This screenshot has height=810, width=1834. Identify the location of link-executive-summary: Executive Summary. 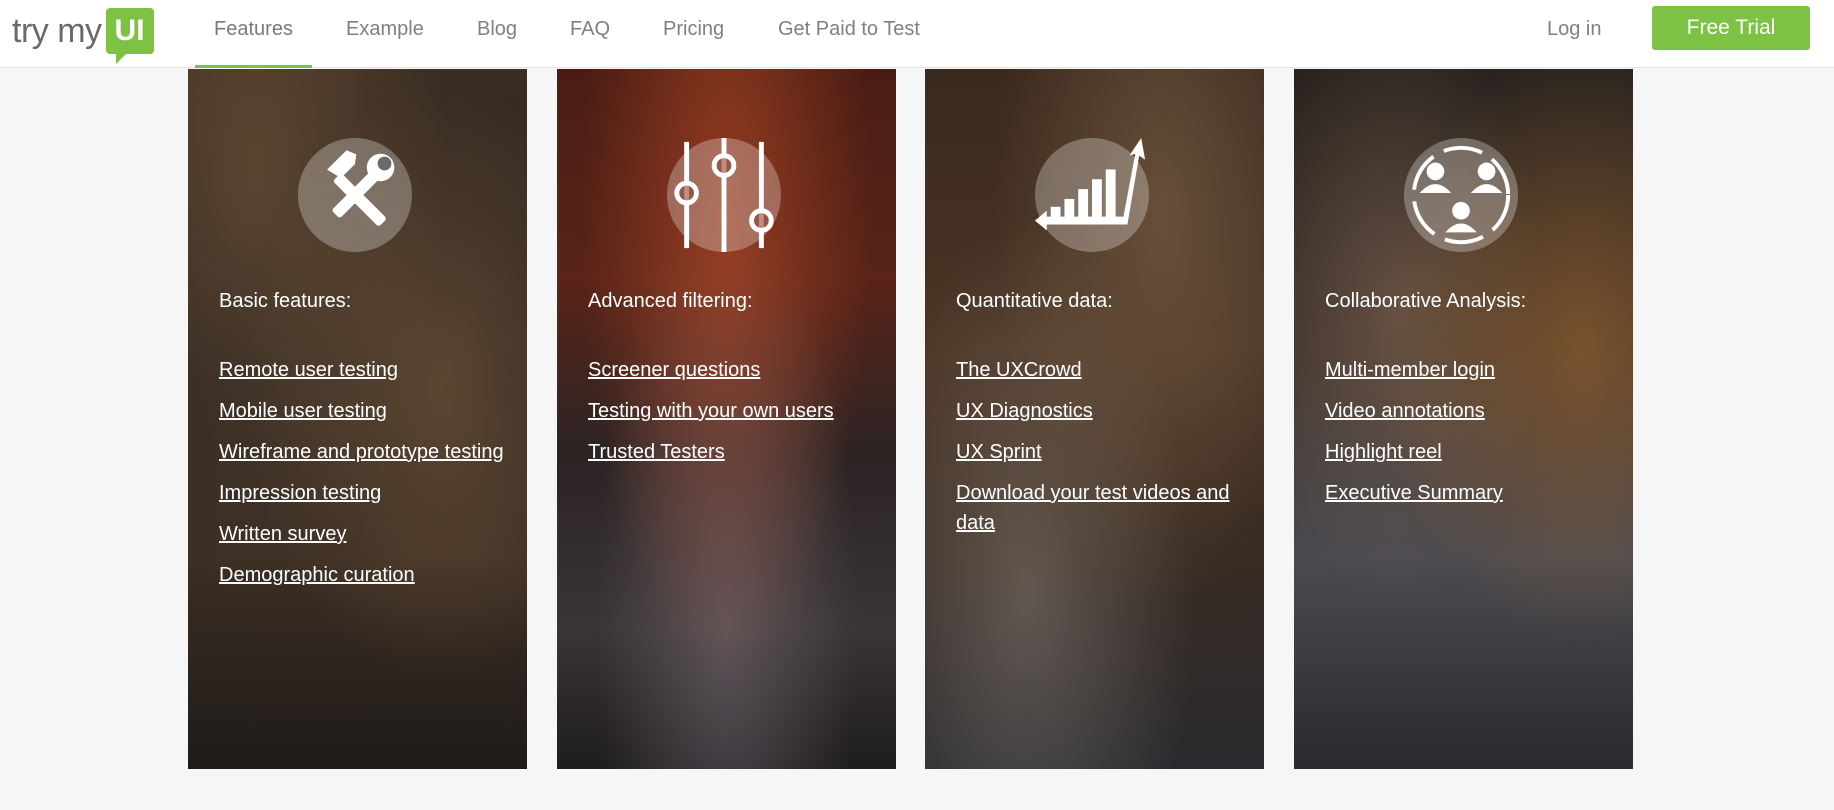
(1470, 493).